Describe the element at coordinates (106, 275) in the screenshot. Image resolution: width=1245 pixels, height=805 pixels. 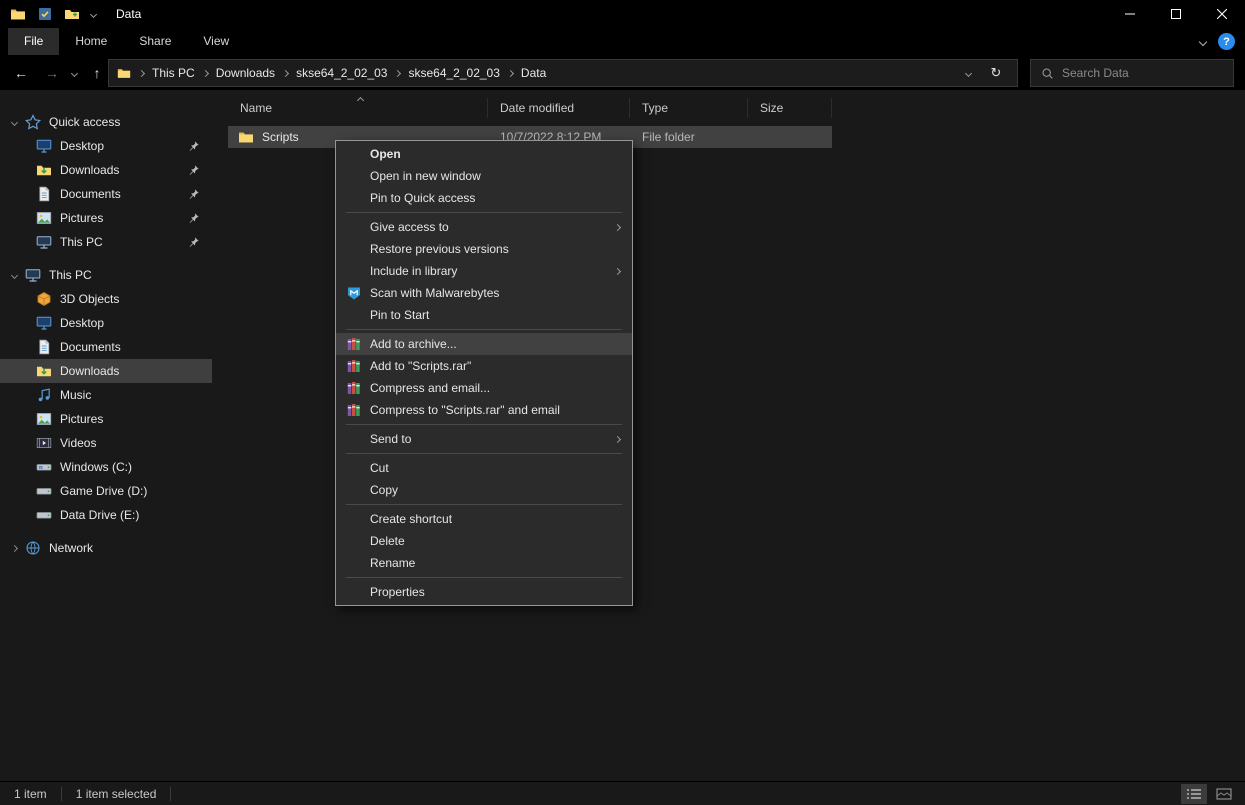
I see `sidebar-section-this-pc: This PC` at that location.